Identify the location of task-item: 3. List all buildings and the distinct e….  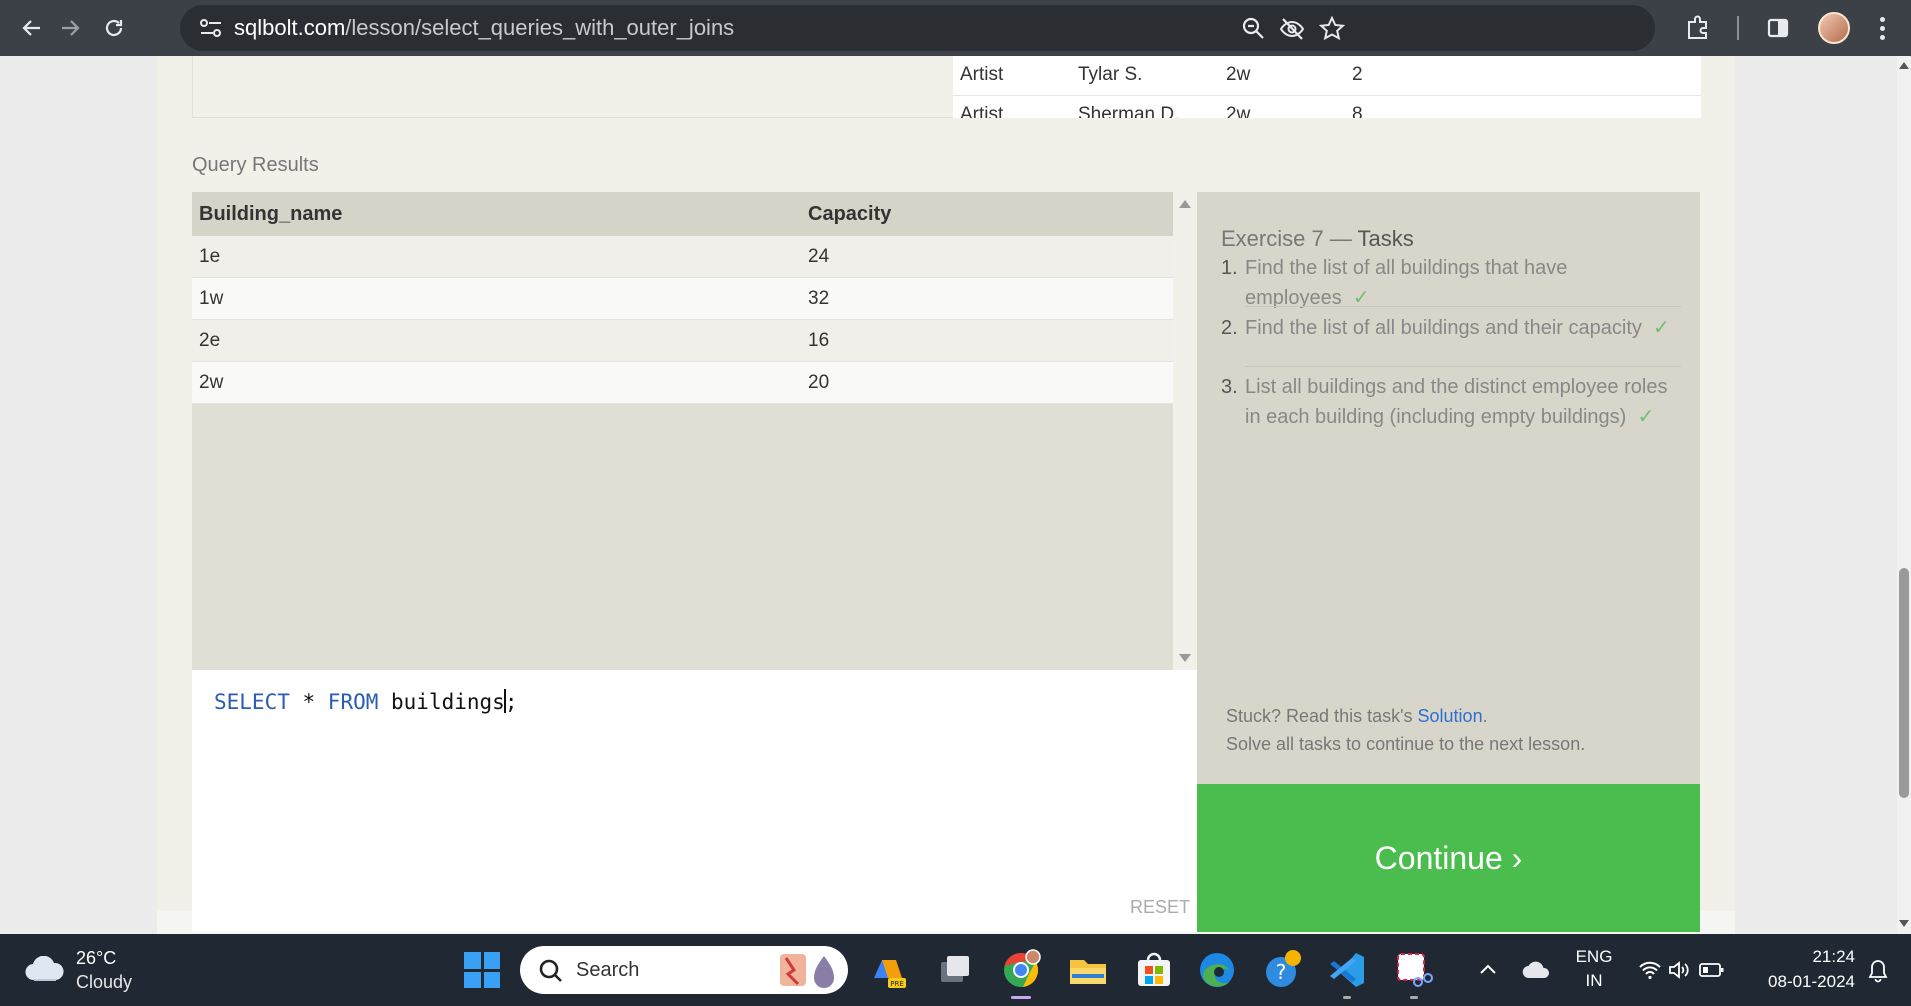
(1451, 417).